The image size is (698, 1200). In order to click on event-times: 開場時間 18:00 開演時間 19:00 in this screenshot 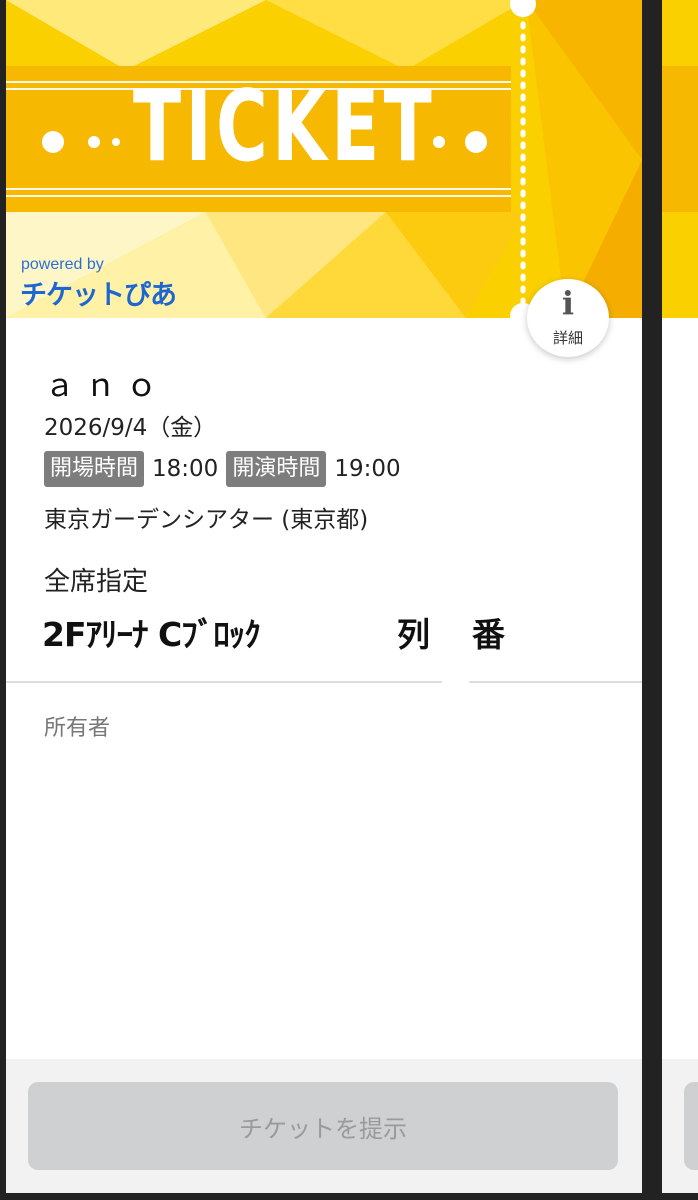, I will do `click(226, 469)`.